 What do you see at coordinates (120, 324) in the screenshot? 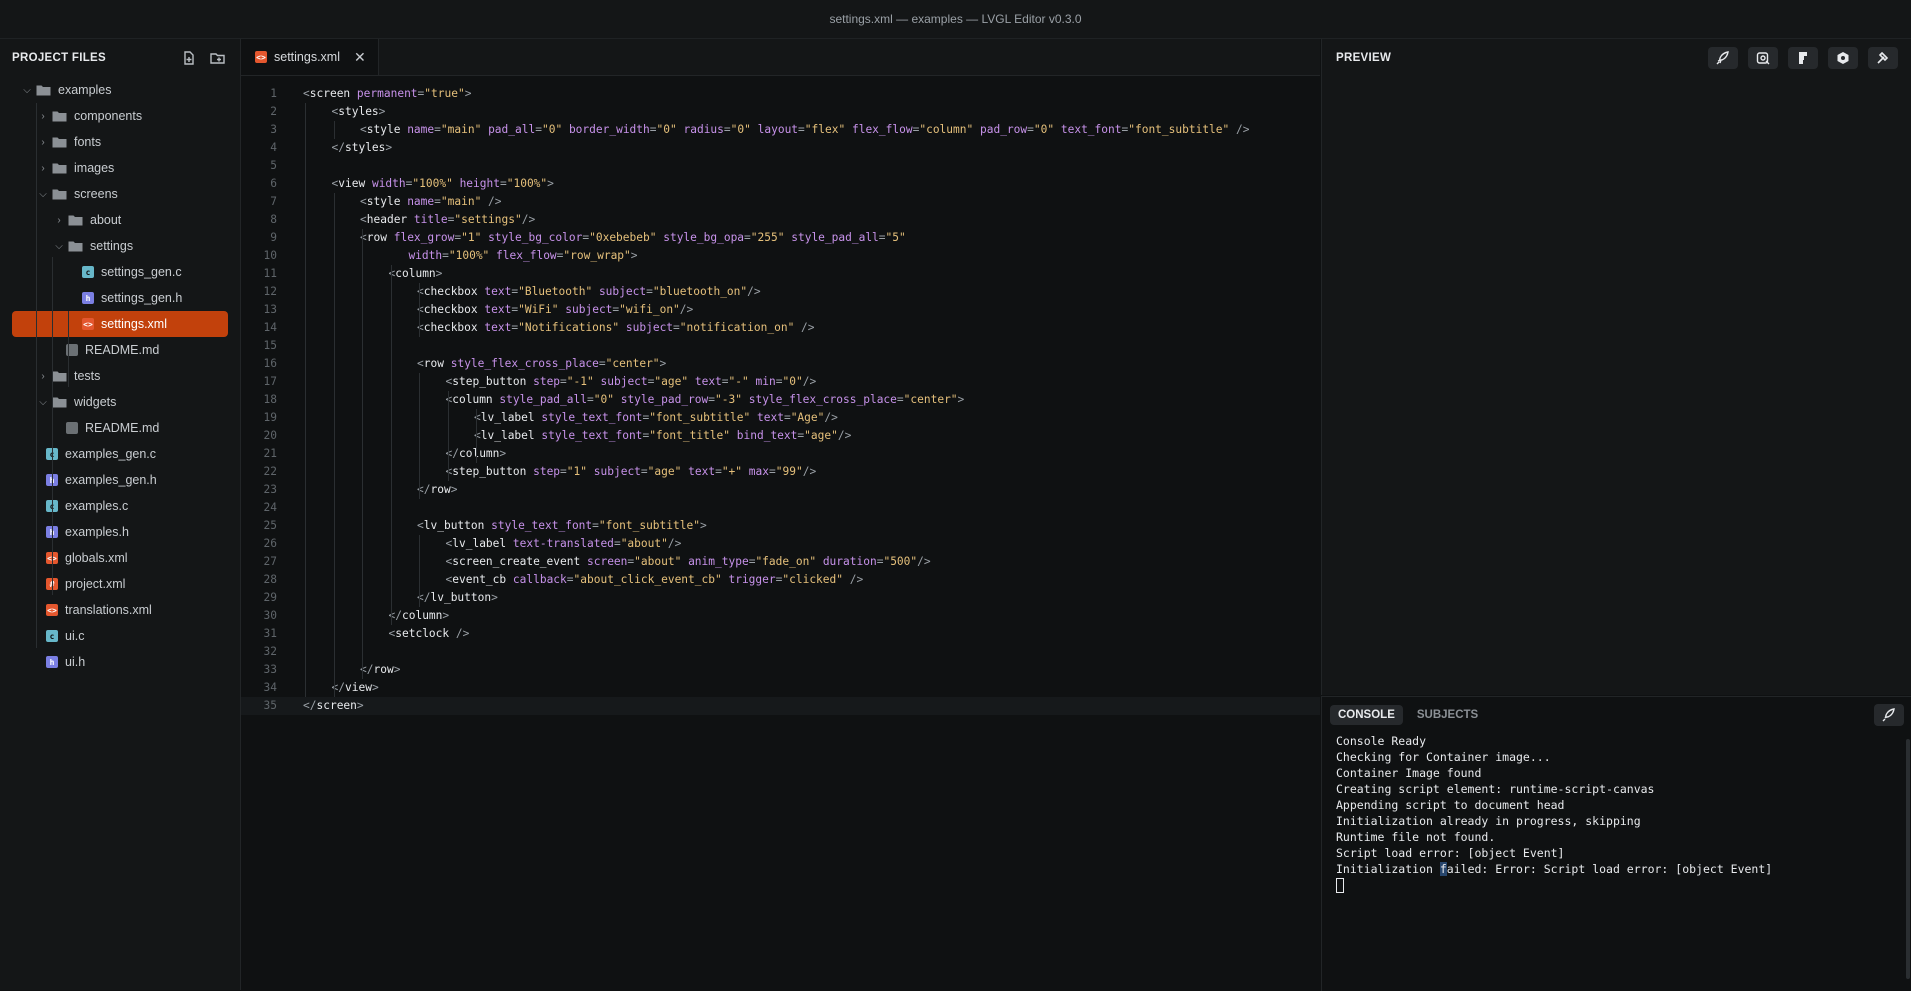
I see `tree-file: <> settings.xml` at bounding box center [120, 324].